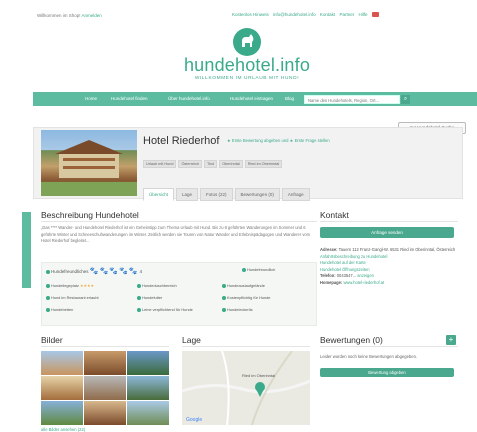 The image size is (477, 432). Describe the element at coordinates (387, 372) in the screenshot. I see `write-review-button: Bewertung abgeben` at that location.